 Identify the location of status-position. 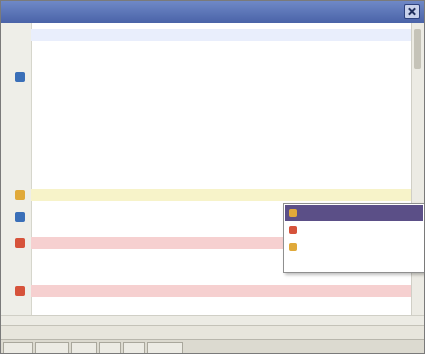
(376, 333).